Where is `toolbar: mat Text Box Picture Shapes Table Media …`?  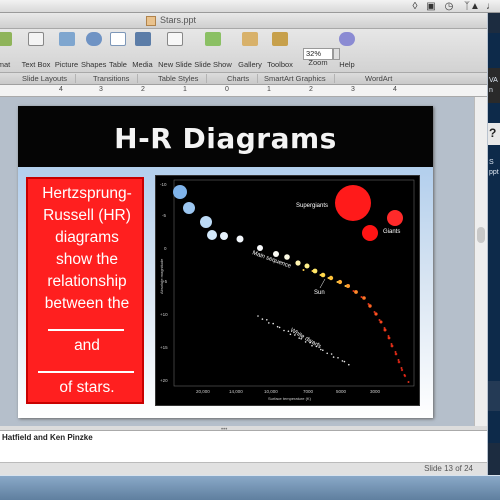 toolbar: mat Text Box Picture Shapes Table Media … is located at coordinates (243, 51).